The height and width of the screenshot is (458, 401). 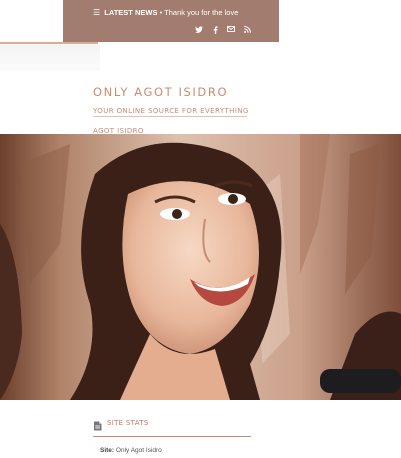 I want to click on site-stat-value: Only Agot Isidro, so click(x=138, y=450).